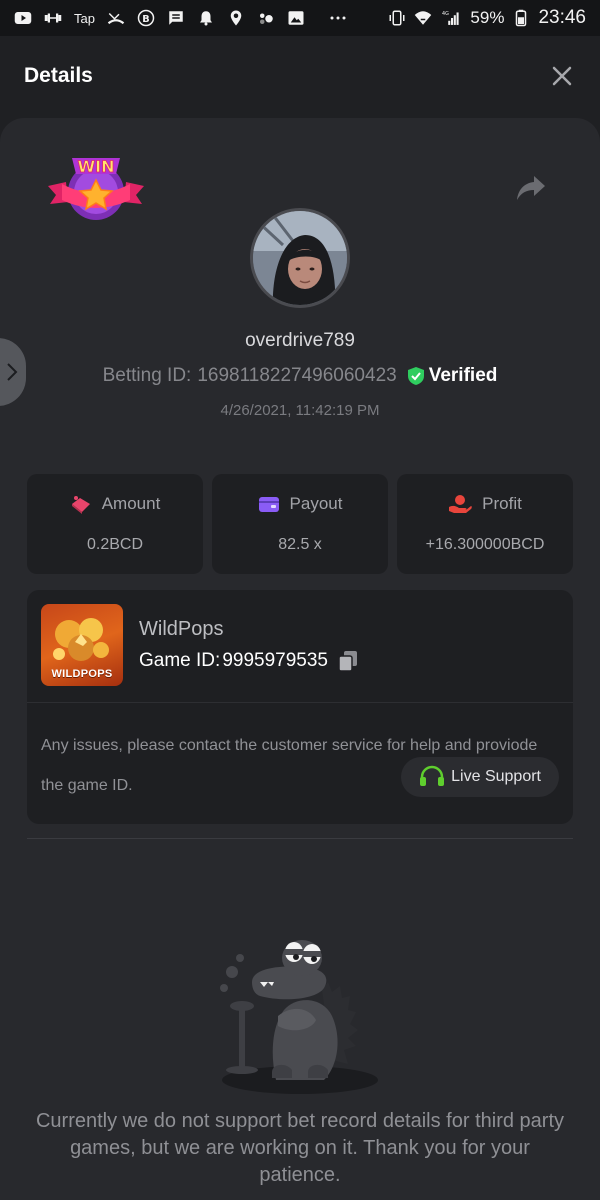  I want to click on copy-icon, so click(347, 661).